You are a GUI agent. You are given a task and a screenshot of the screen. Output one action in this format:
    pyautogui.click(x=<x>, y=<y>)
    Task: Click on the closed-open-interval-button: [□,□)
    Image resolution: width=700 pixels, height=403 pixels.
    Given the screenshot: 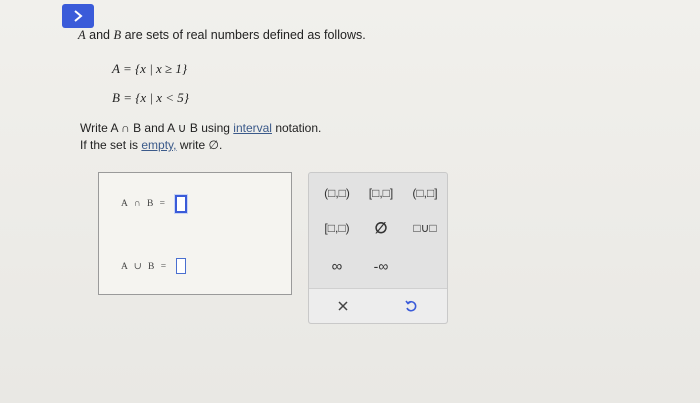 What is the action you would take?
    pyautogui.click(x=337, y=228)
    